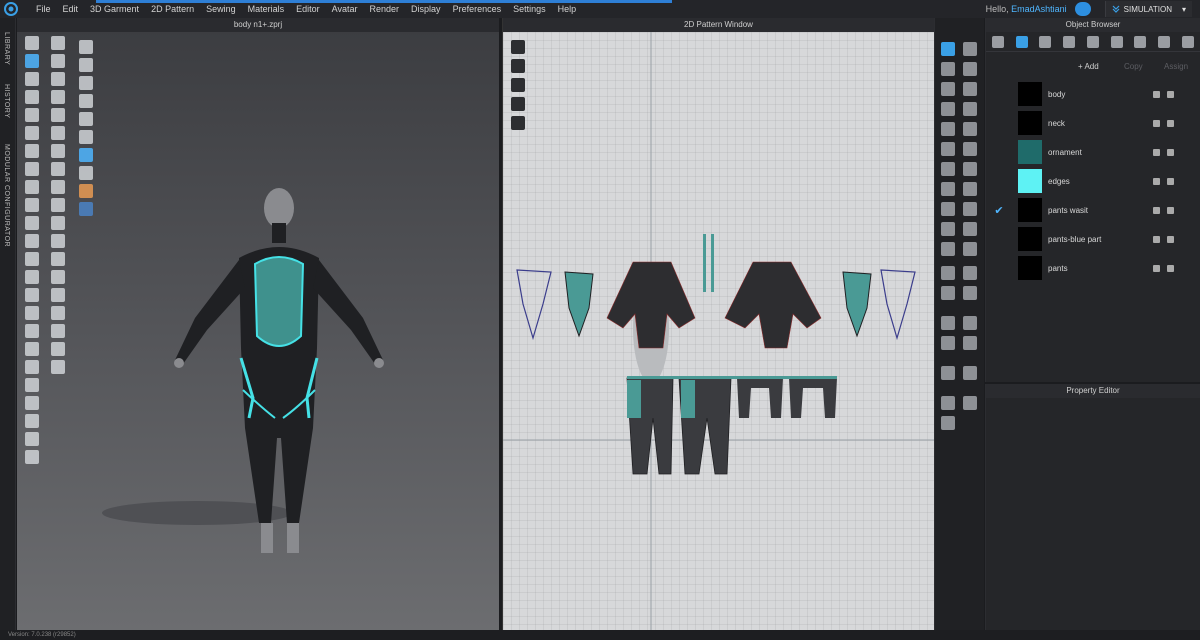 This screenshot has height=640, width=1200. I want to click on dimension-tool-icon, so click(970, 273).